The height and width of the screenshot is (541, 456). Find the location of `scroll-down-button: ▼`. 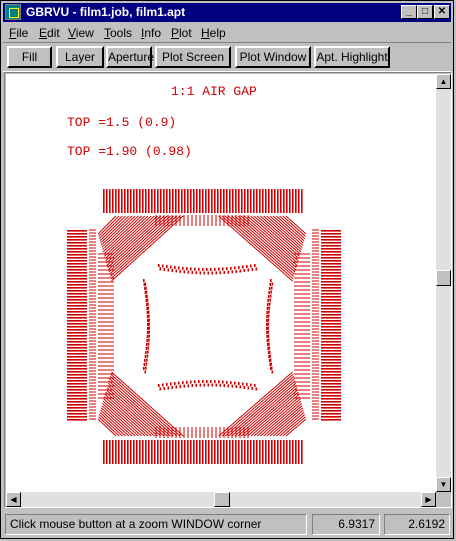

scroll-down-button: ▼ is located at coordinates (443, 484).